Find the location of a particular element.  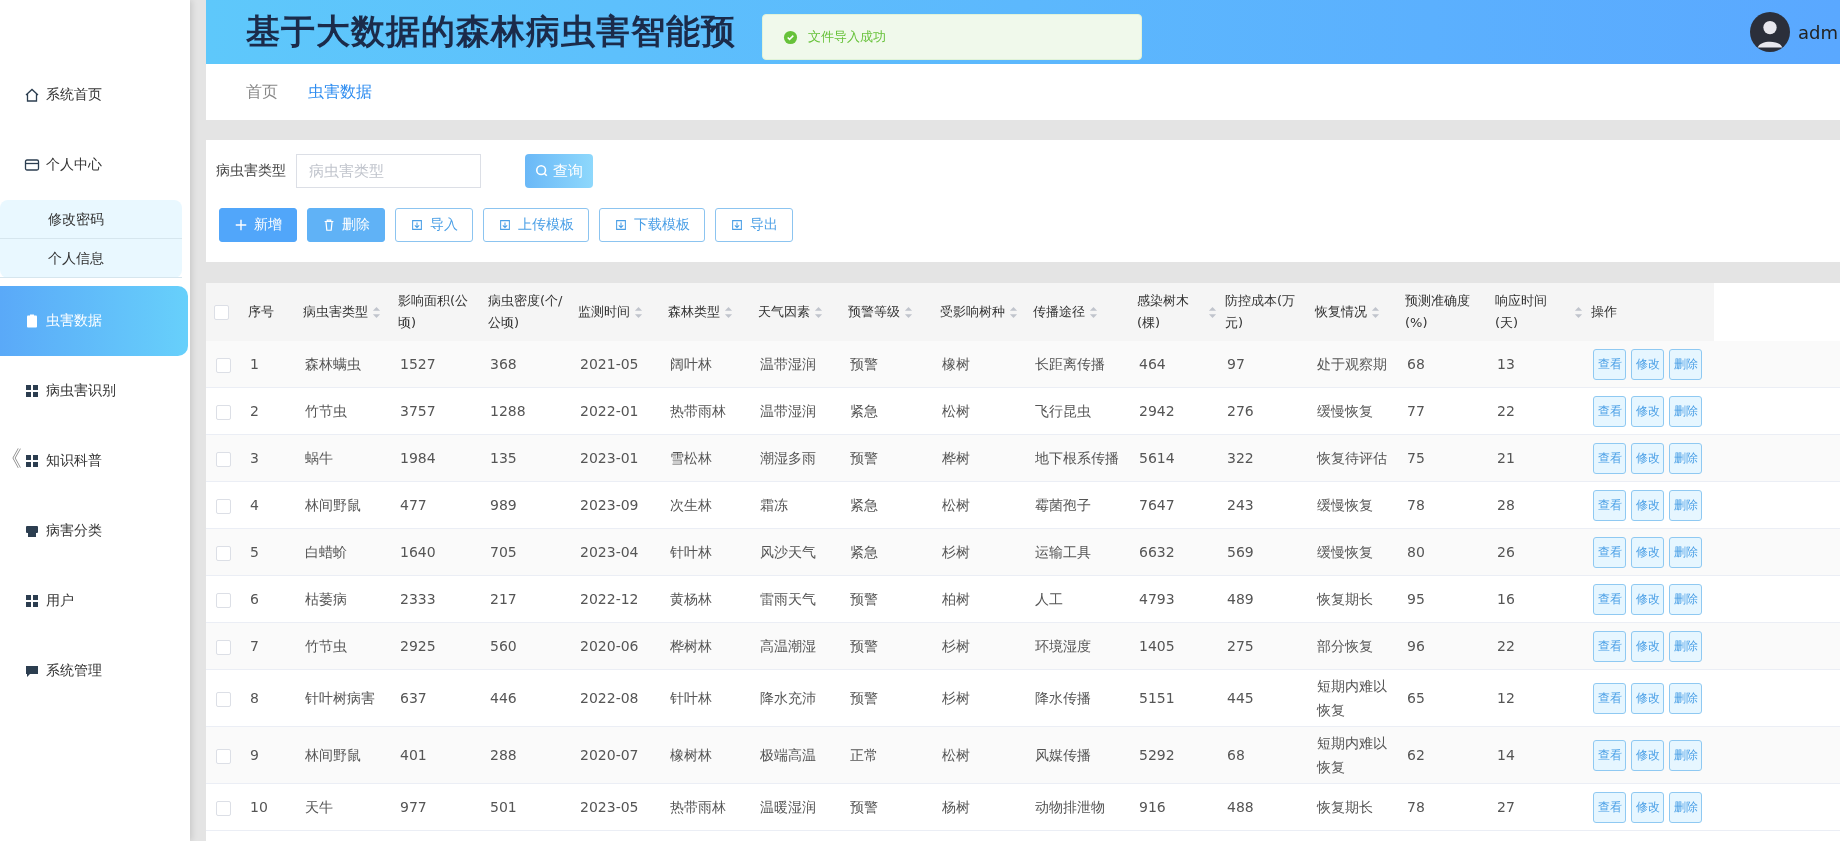

table-cell: 预警 is located at coordinates (864, 364).